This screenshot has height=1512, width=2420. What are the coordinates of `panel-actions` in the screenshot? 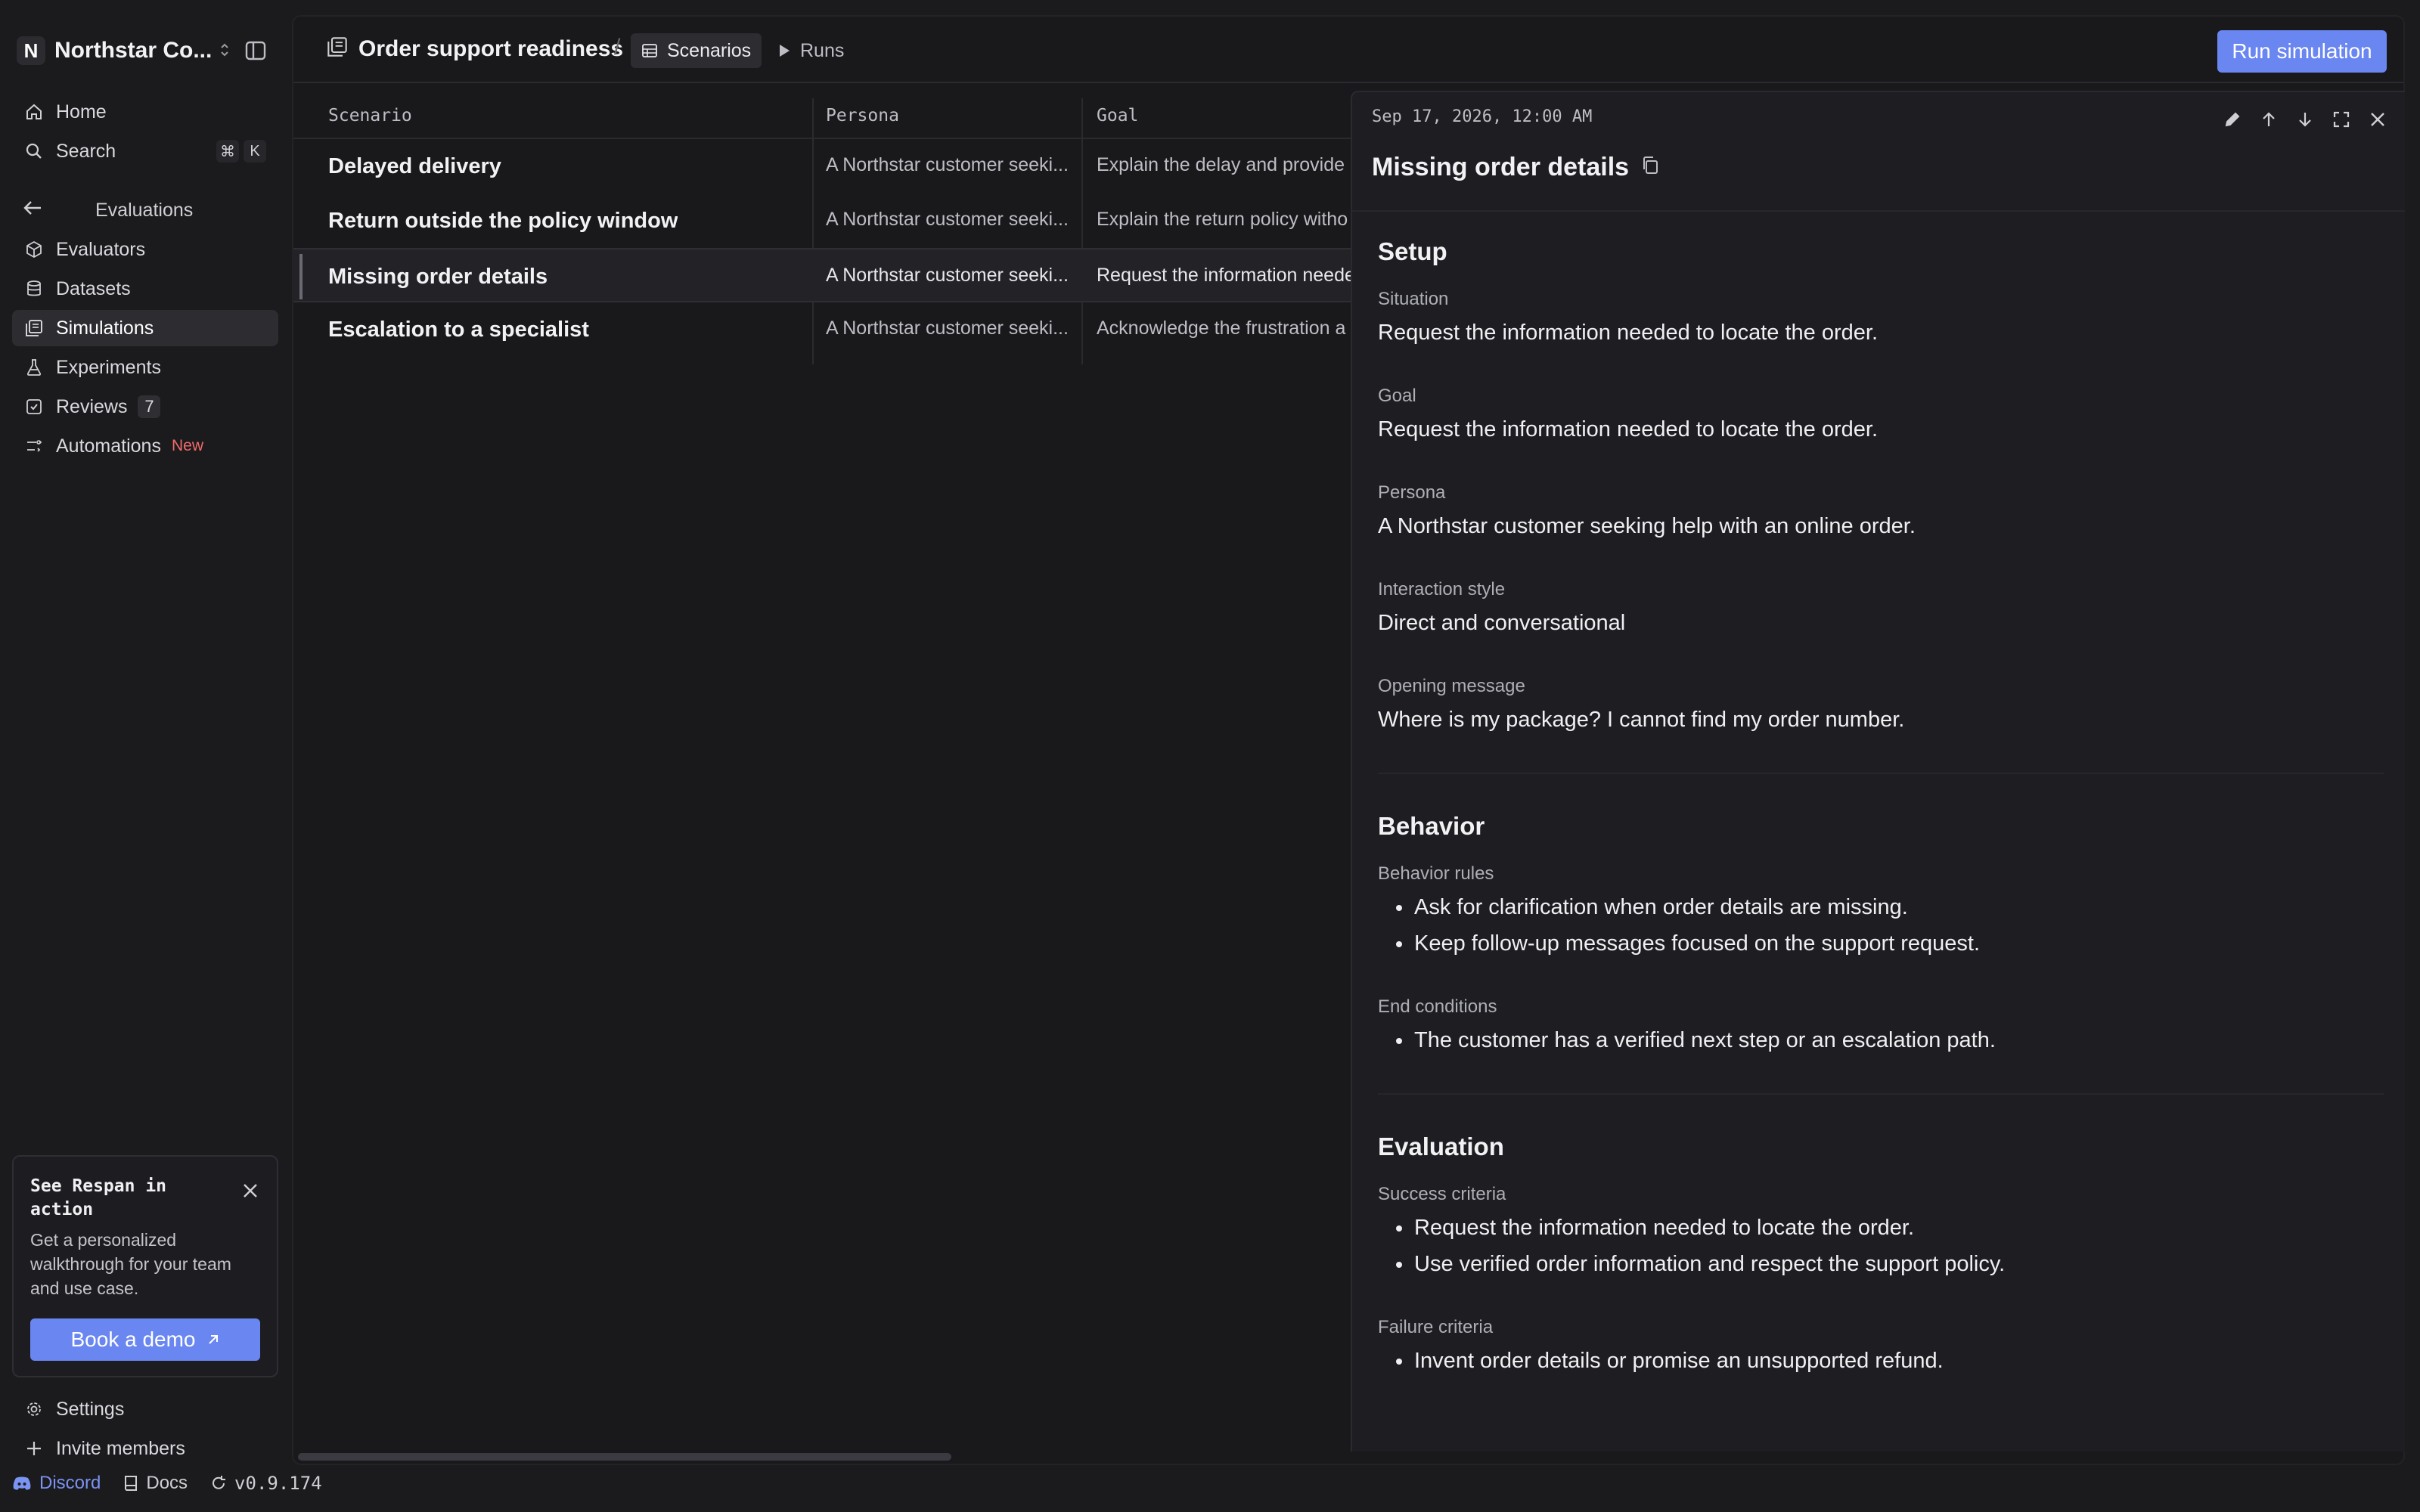 It's located at (2305, 119).